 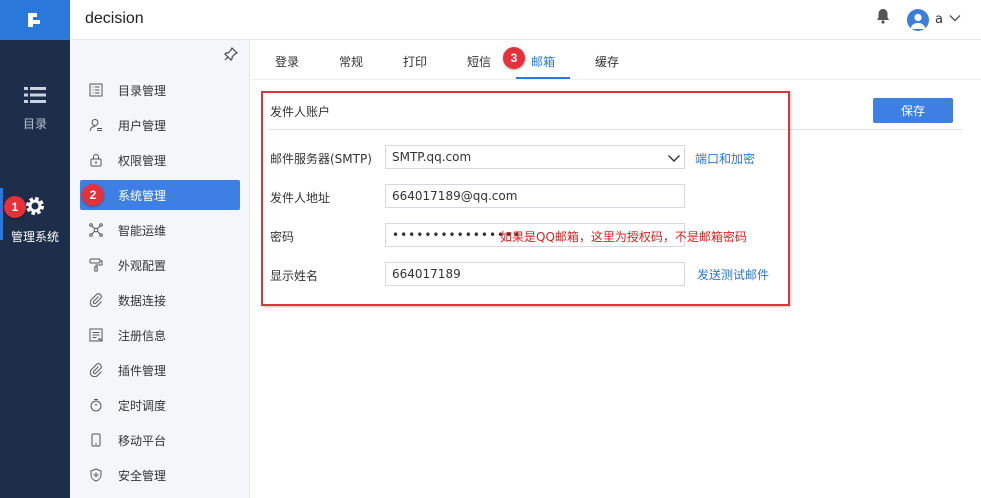 What do you see at coordinates (96, 125) in the screenshot?
I see `user-outline-icon` at bounding box center [96, 125].